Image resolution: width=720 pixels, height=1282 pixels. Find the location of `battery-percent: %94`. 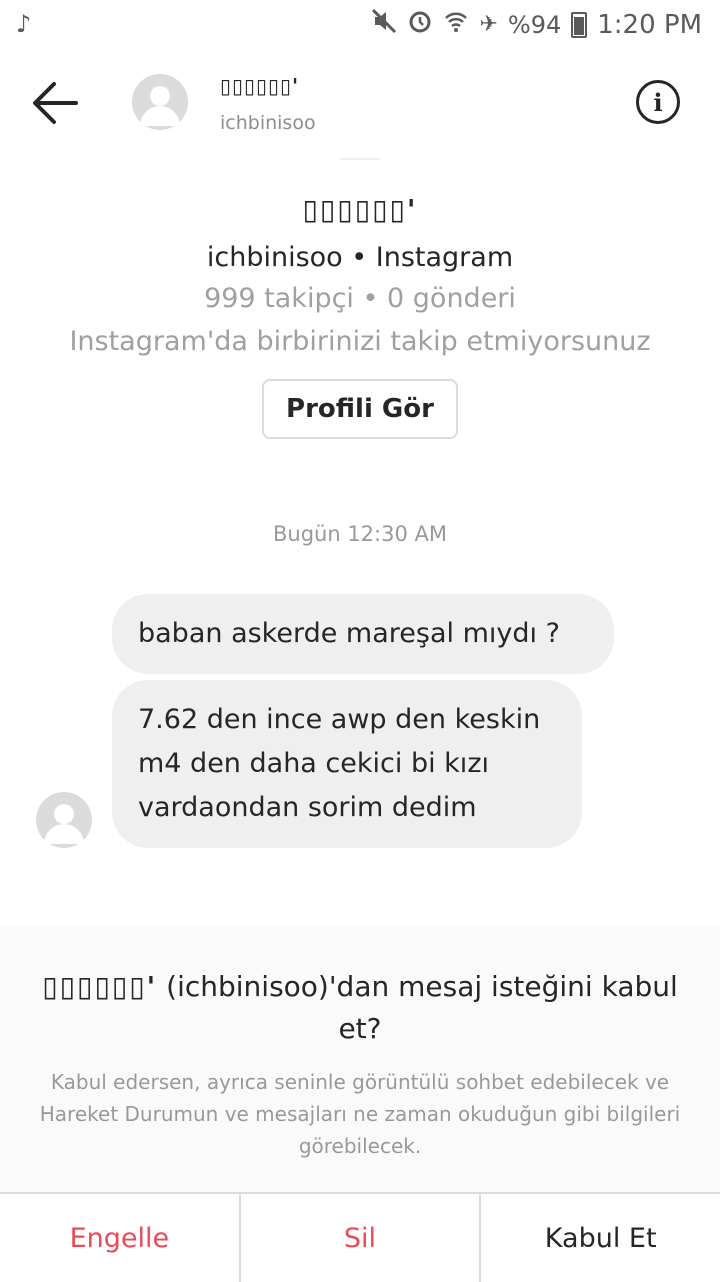

battery-percent: %94 is located at coordinates (534, 25).